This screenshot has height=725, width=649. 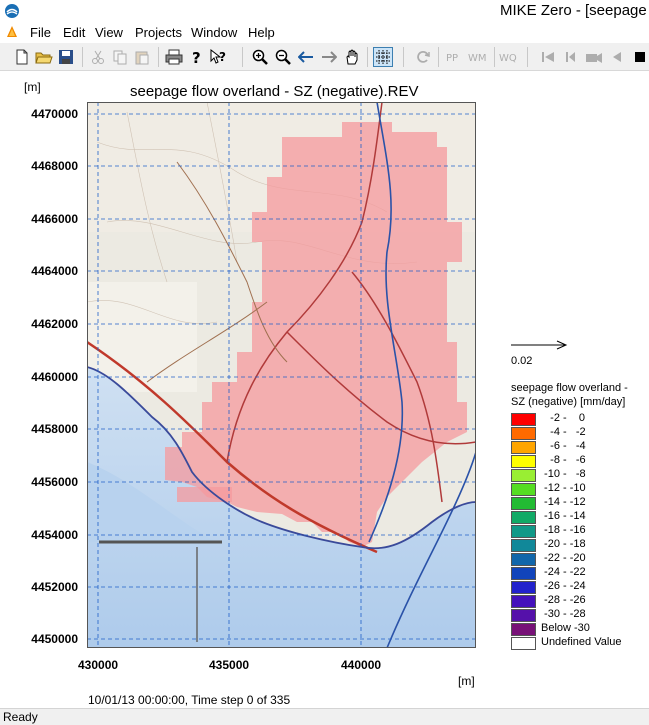 What do you see at coordinates (32, 87) in the screenshot?
I see `y-axis-unit: [m]` at bounding box center [32, 87].